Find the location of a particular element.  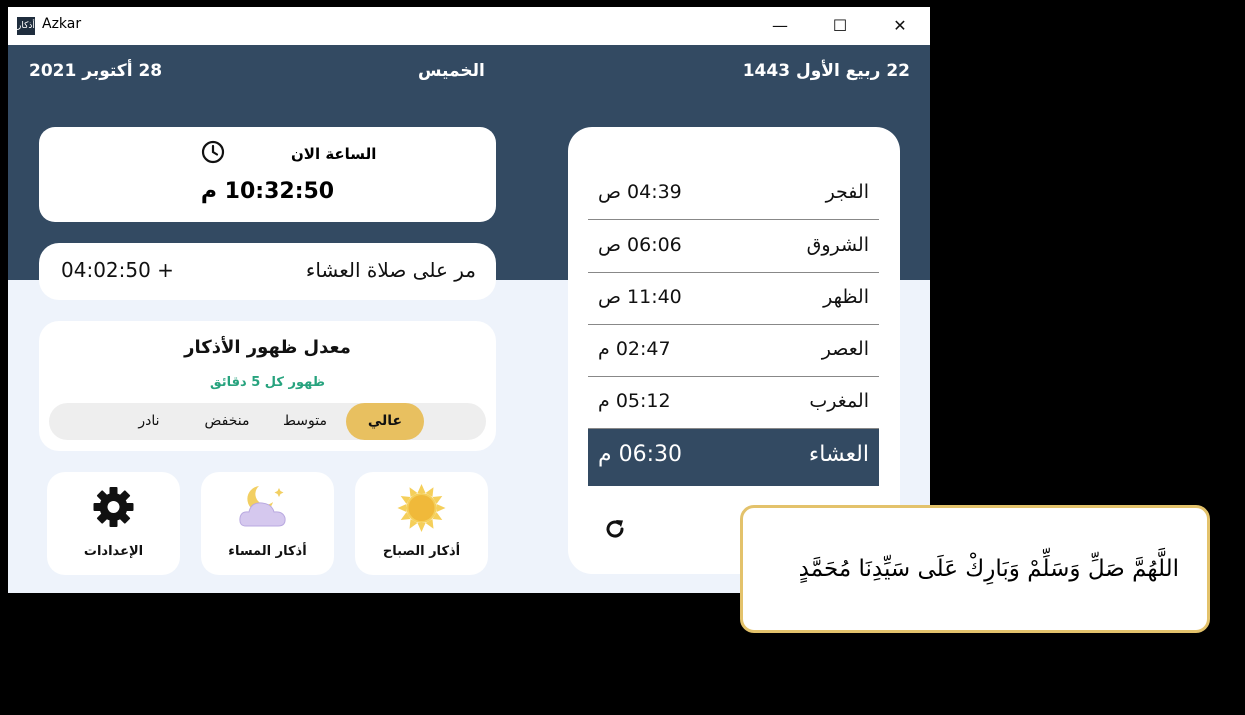

elapsed-label: مر على صلاة العشاء is located at coordinates (390, 270).